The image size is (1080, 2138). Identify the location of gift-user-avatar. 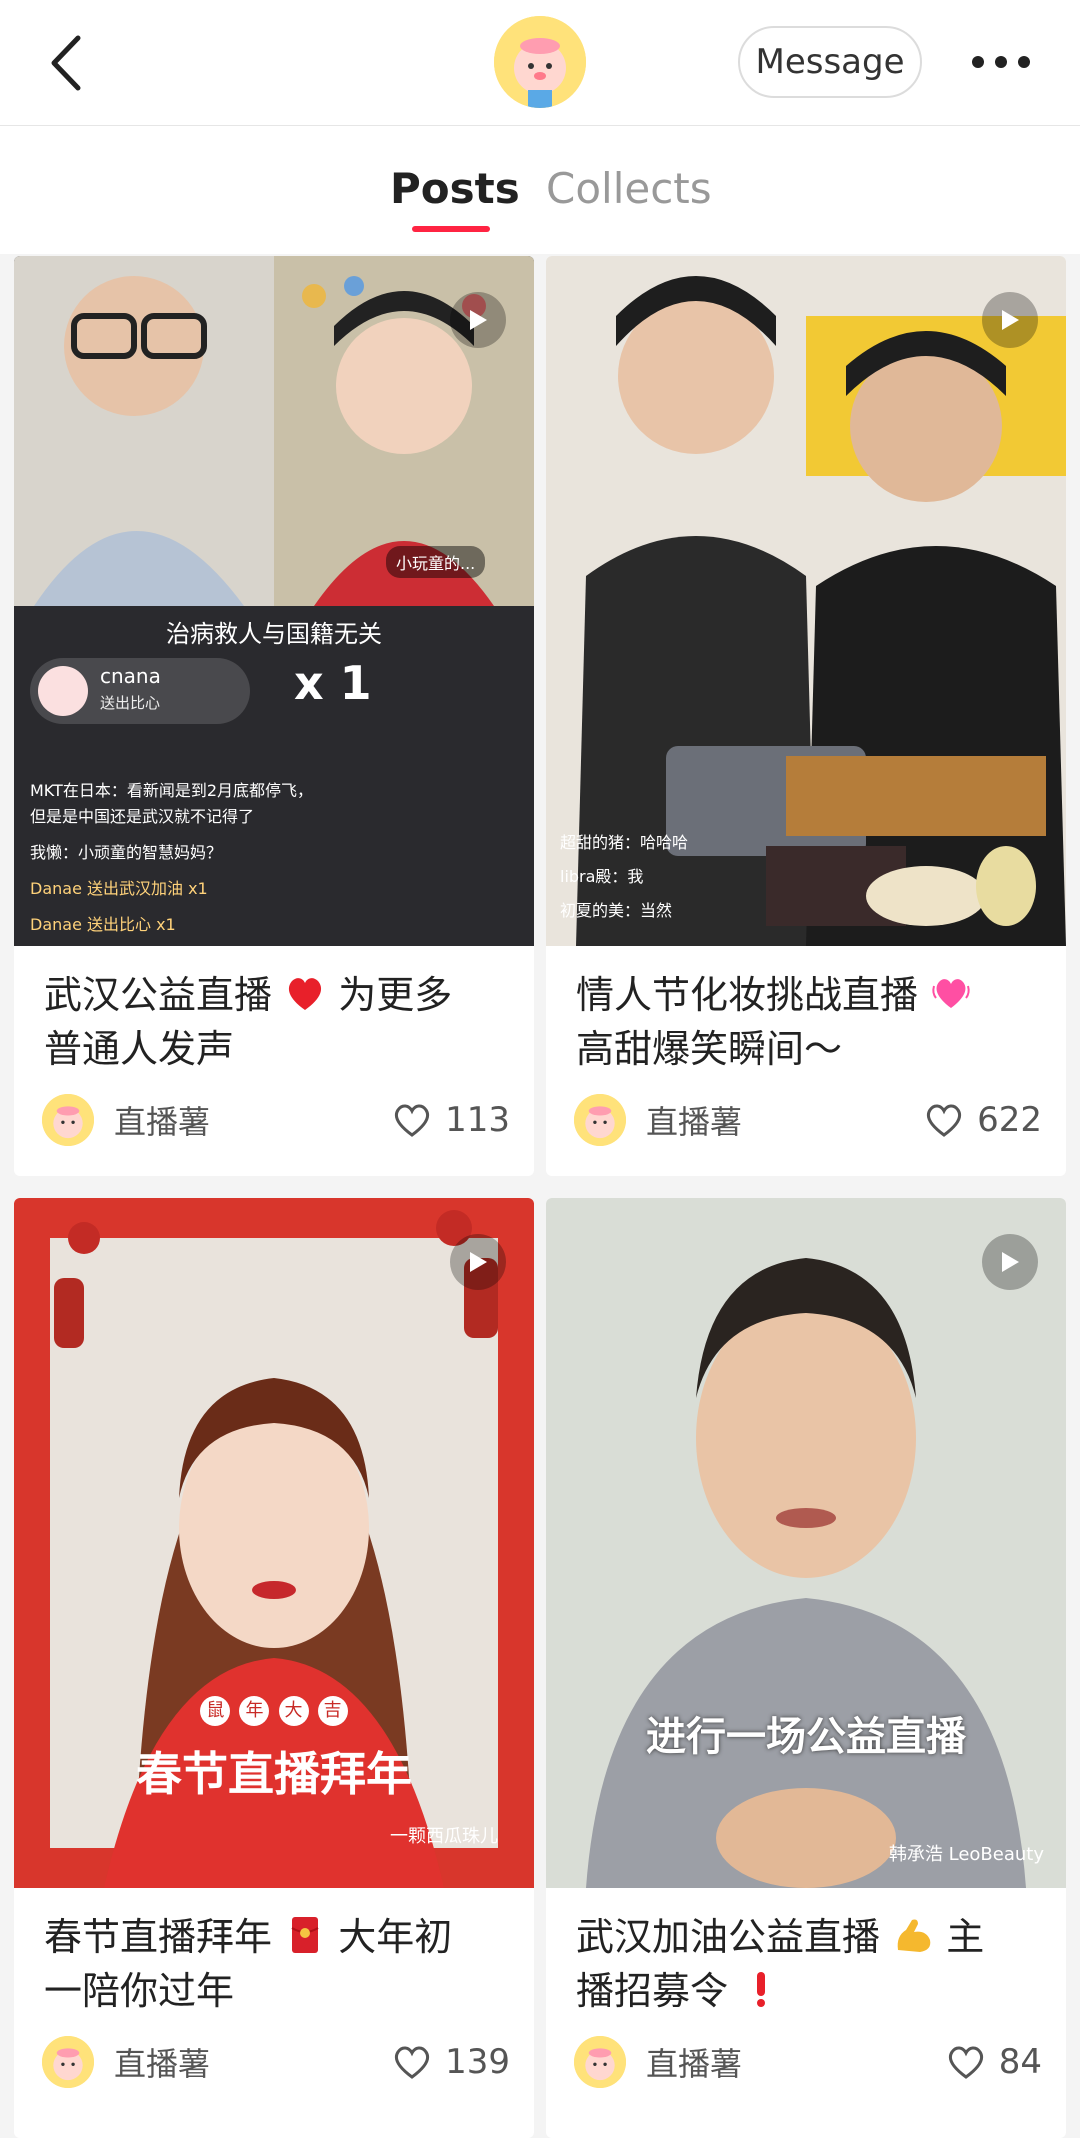
(63, 691).